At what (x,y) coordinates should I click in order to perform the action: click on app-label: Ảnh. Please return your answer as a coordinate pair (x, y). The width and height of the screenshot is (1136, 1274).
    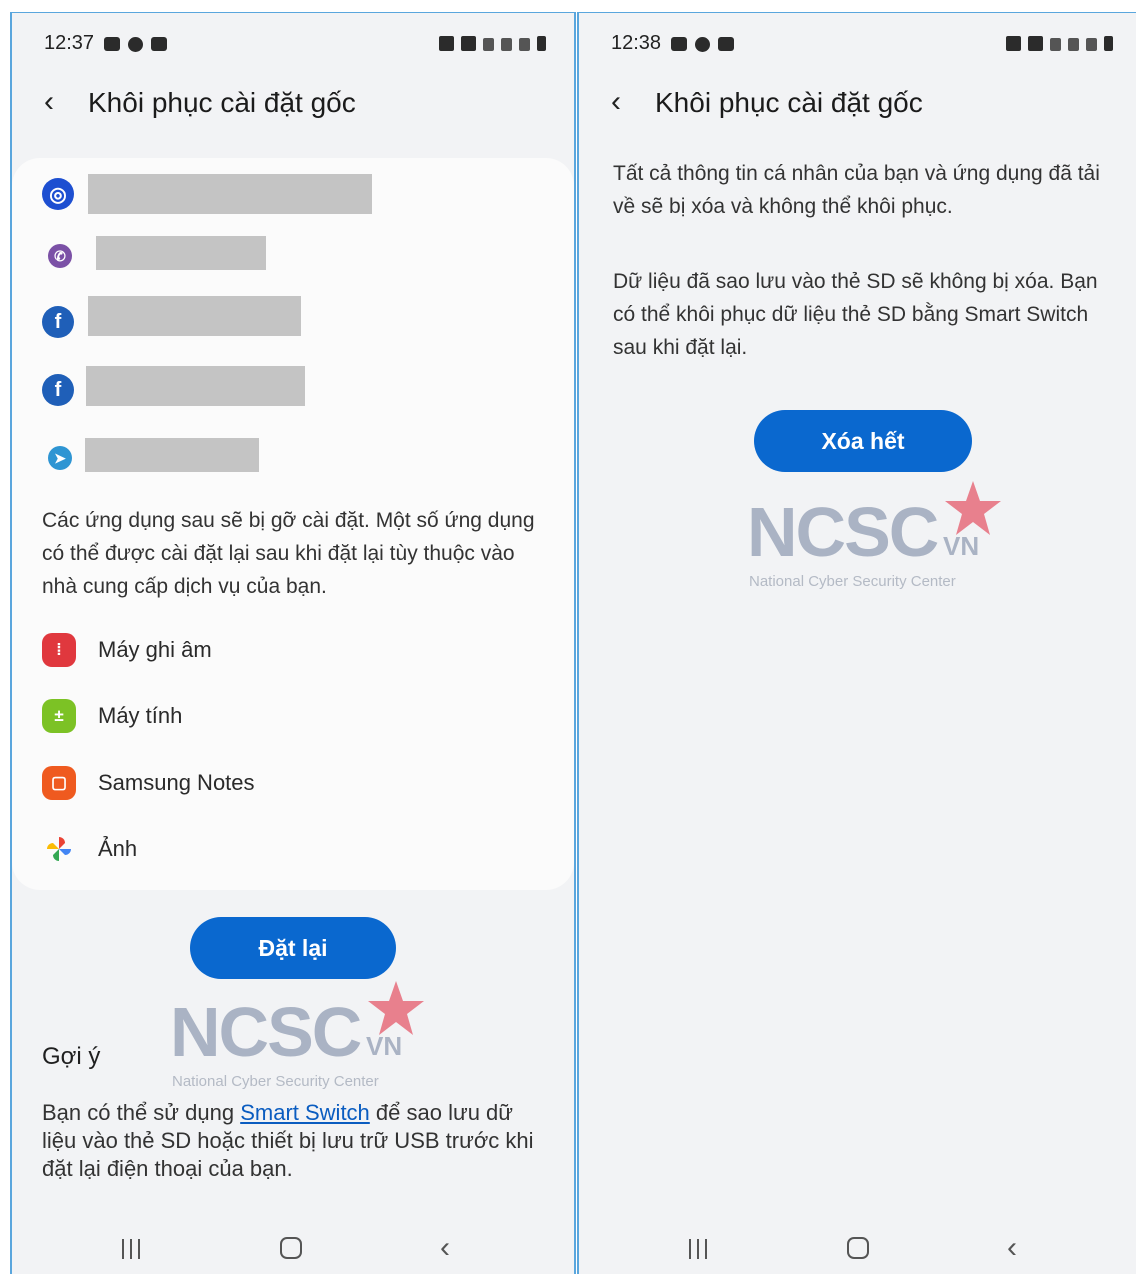
    Looking at the image, I should click on (118, 848).